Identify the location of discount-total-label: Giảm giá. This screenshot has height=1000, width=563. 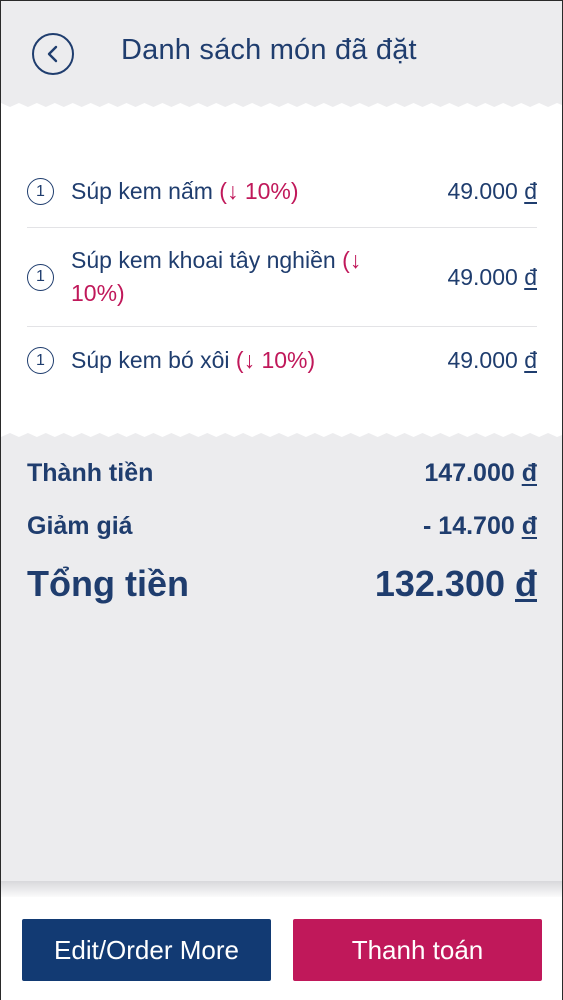
(80, 526).